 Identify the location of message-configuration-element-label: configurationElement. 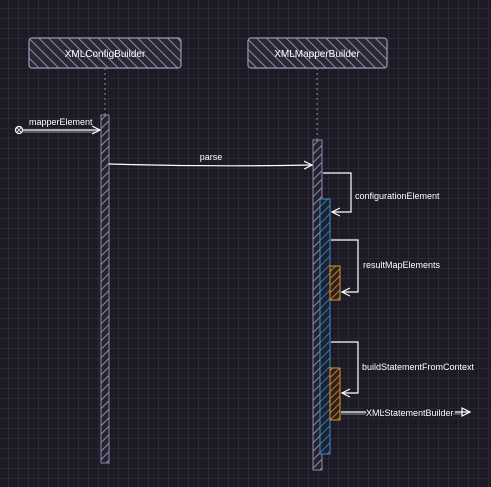
(397, 196).